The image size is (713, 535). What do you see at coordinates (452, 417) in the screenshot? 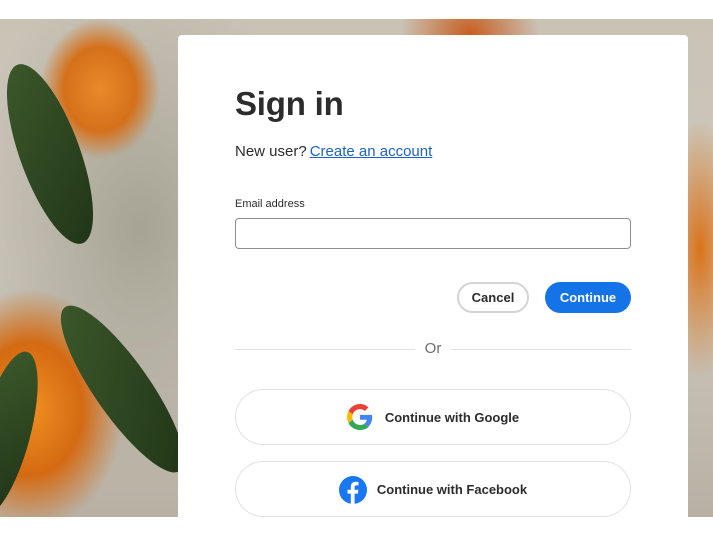
I see `google-button-label: Continue with Google` at bounding box center [452, 417].